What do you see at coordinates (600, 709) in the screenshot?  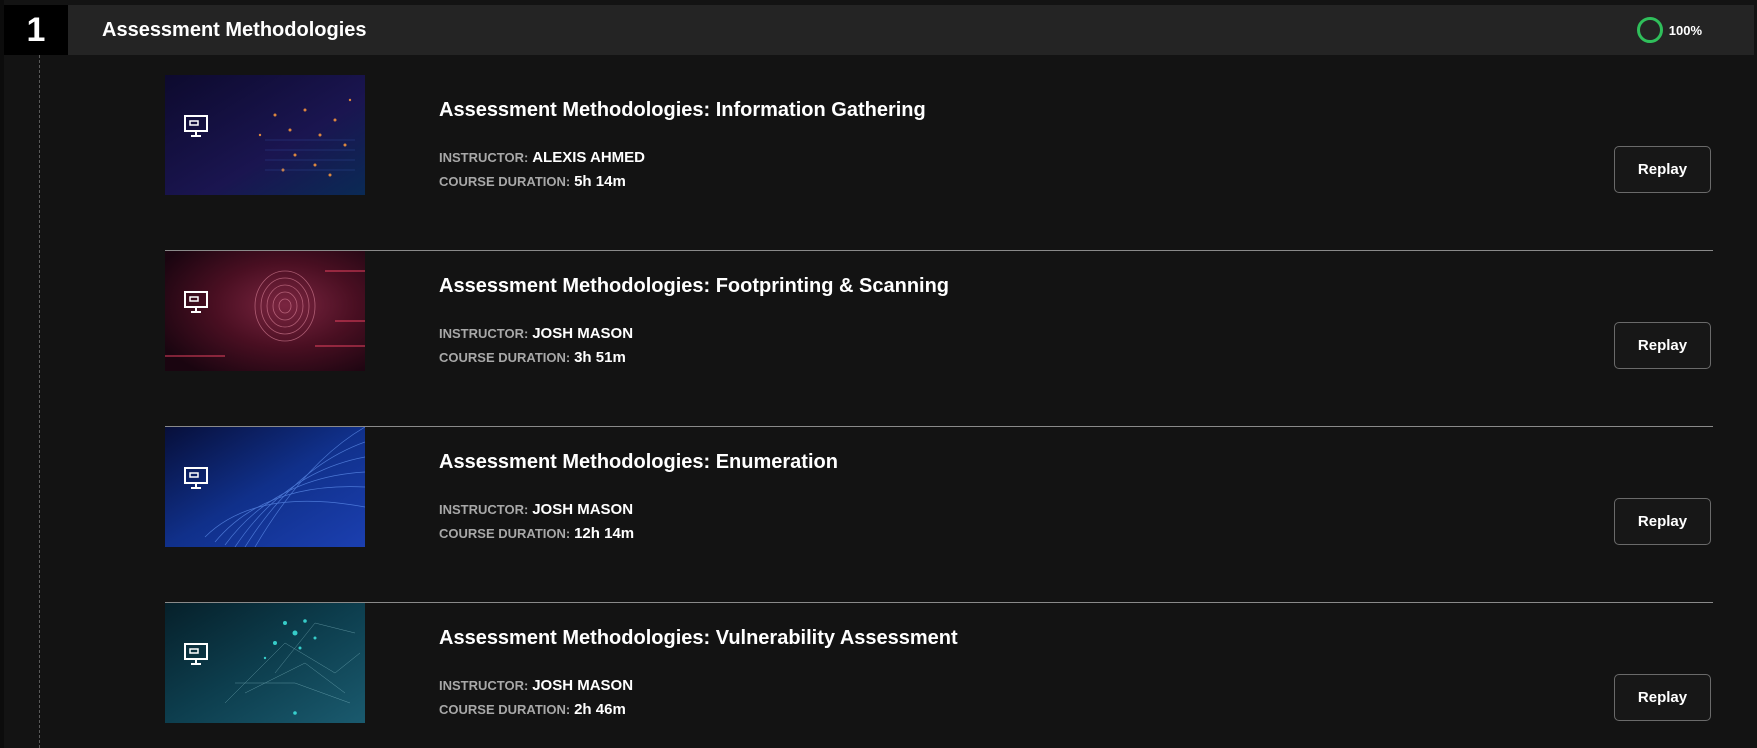 I see `duration-value: 2h 46m` at bounding box center [600, 709].